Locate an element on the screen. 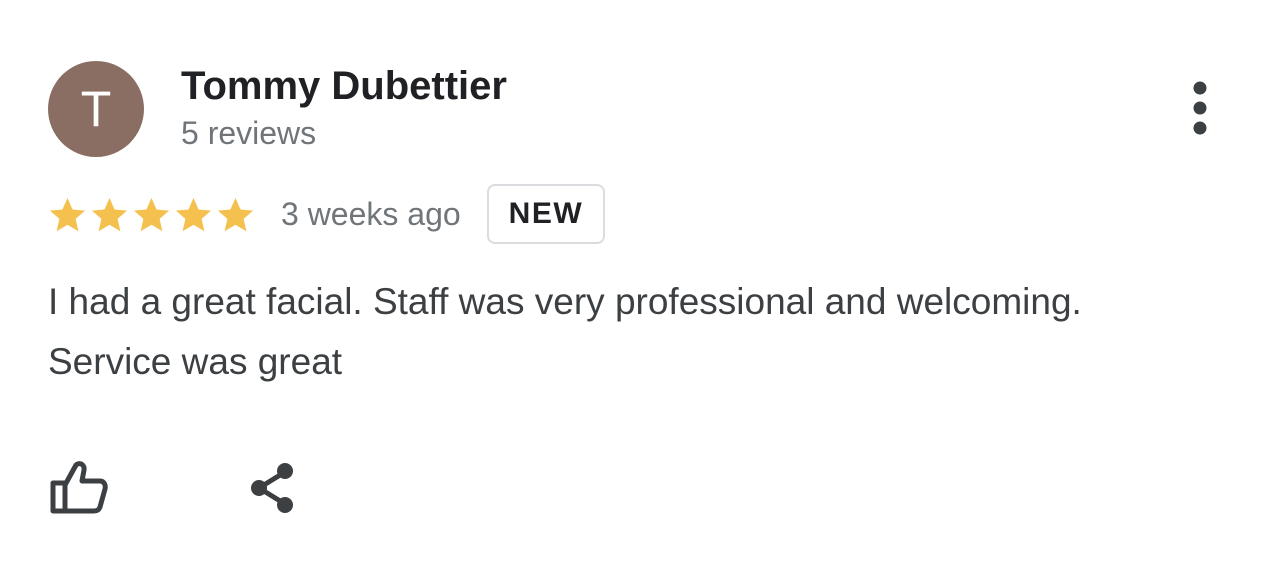 Image resolution: width=1284 pixels, height=576 pixels. thumbs-up-icon is located at coordinates (79, 487).